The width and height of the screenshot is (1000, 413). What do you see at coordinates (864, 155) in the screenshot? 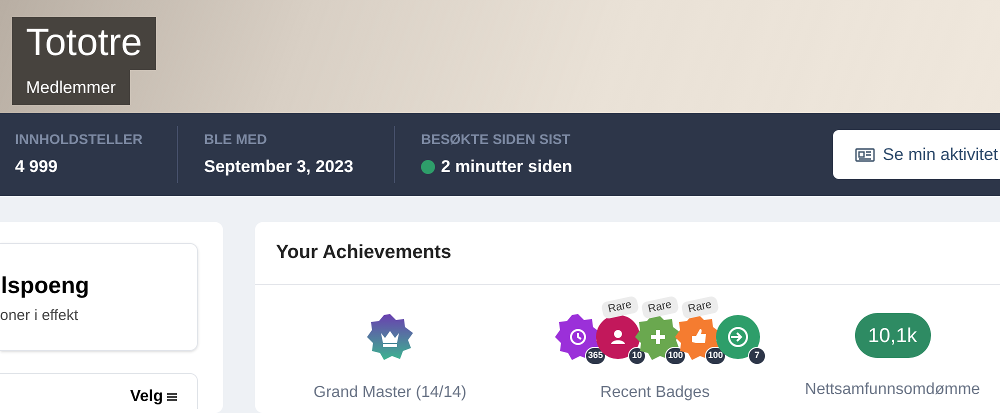
I see `newspaper-icon` at bounding box center [864, 155].